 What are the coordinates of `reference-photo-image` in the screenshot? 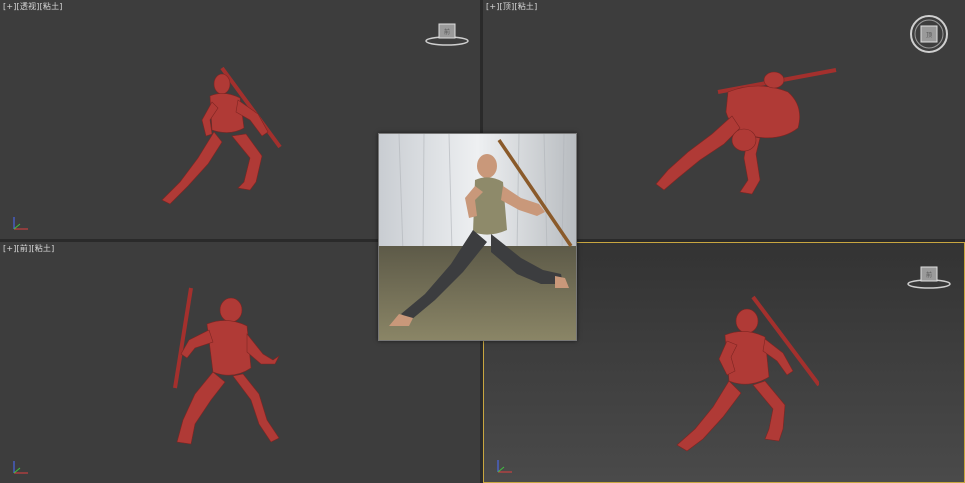 It's located at (477, 237).